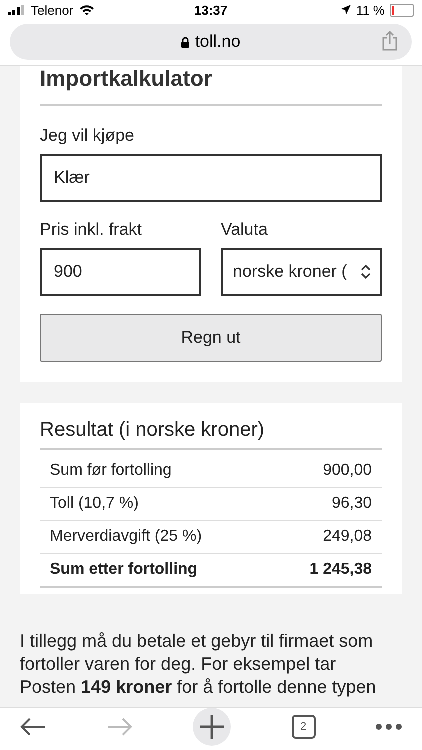 This screenshot has height=750, width=422. What do you see at coordinates (211, 86) in the screenshot?
I see `card-title: Importkalkulator` at bounding box center [211, 86].